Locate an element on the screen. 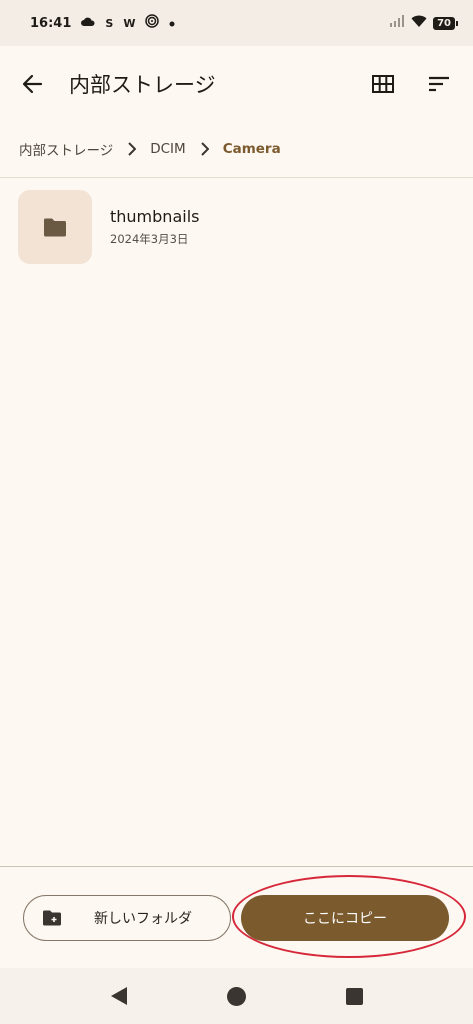 This screenshot has width=473, height=1024. nav-back-icon is located at coordinates (118, 996).